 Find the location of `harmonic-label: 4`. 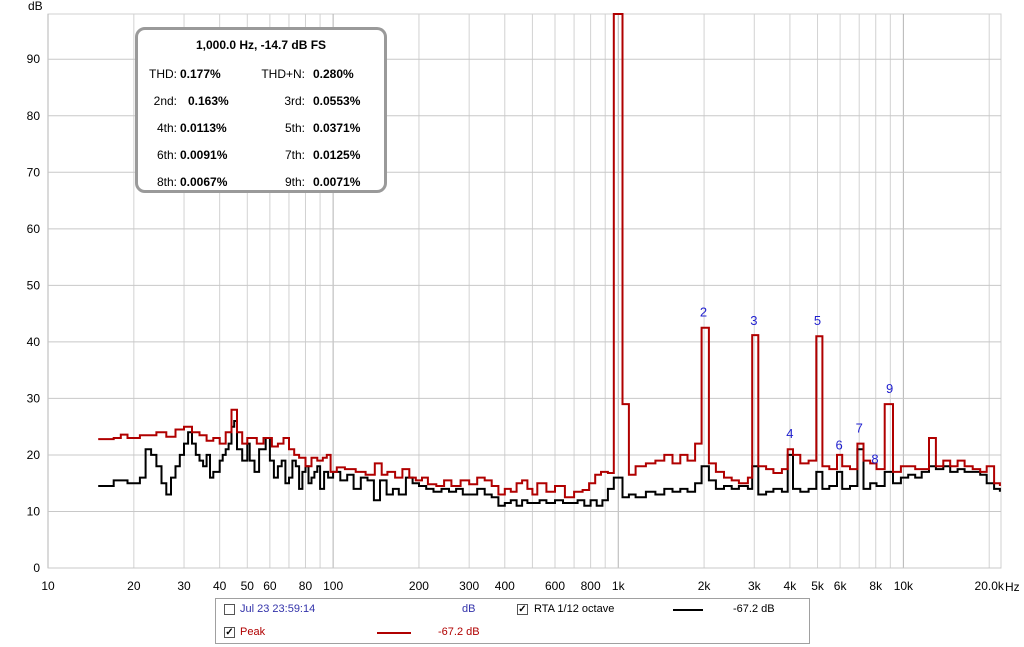

harmonic-label: 4 is located at coordinates (789, 433).